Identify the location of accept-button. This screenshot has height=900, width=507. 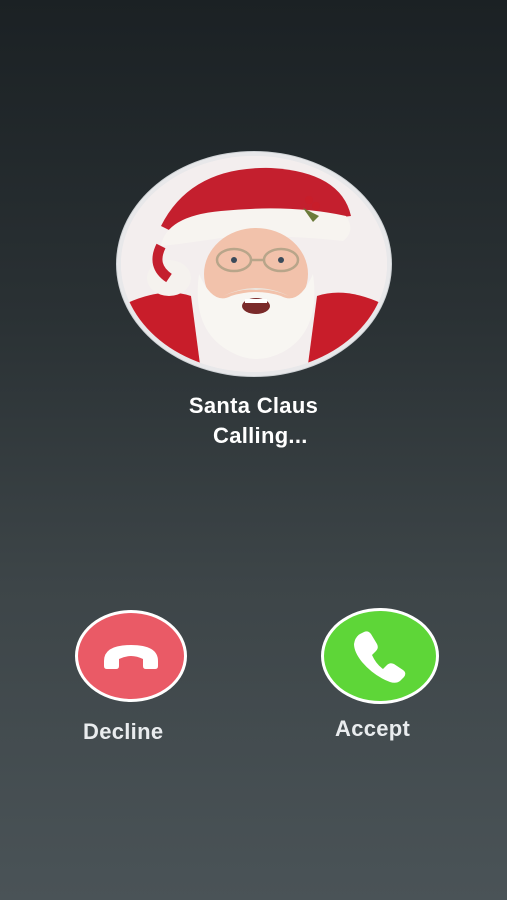
(380, 656).